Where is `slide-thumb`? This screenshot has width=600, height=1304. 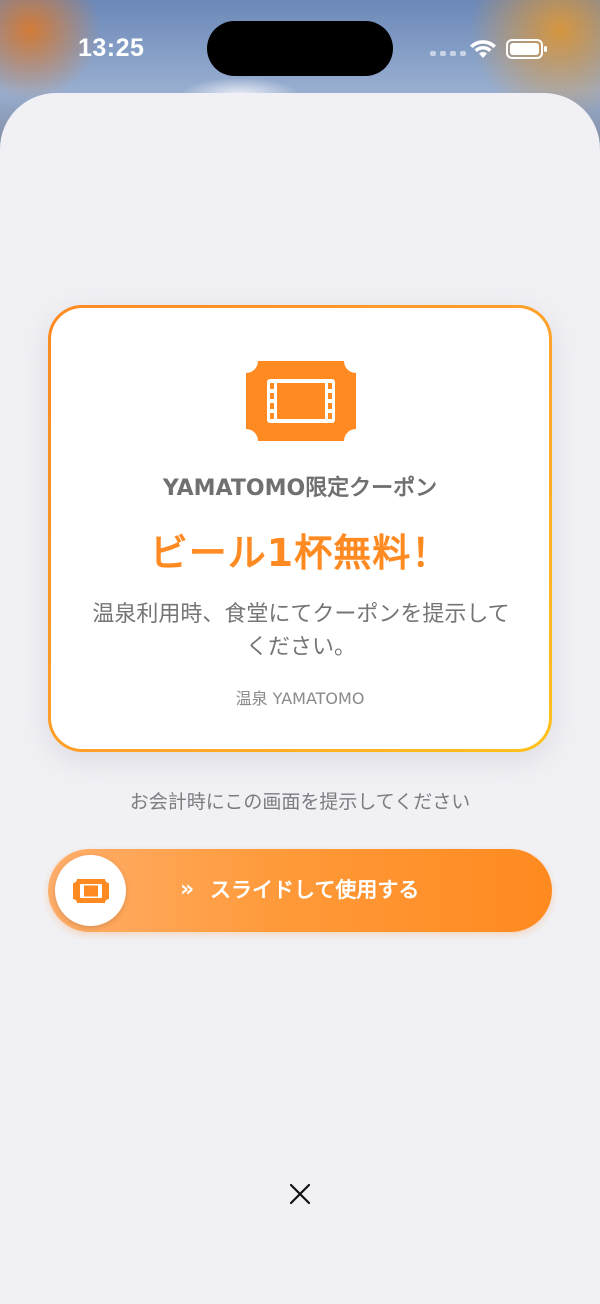
slide-thumb is located at coordinates (90, 890).